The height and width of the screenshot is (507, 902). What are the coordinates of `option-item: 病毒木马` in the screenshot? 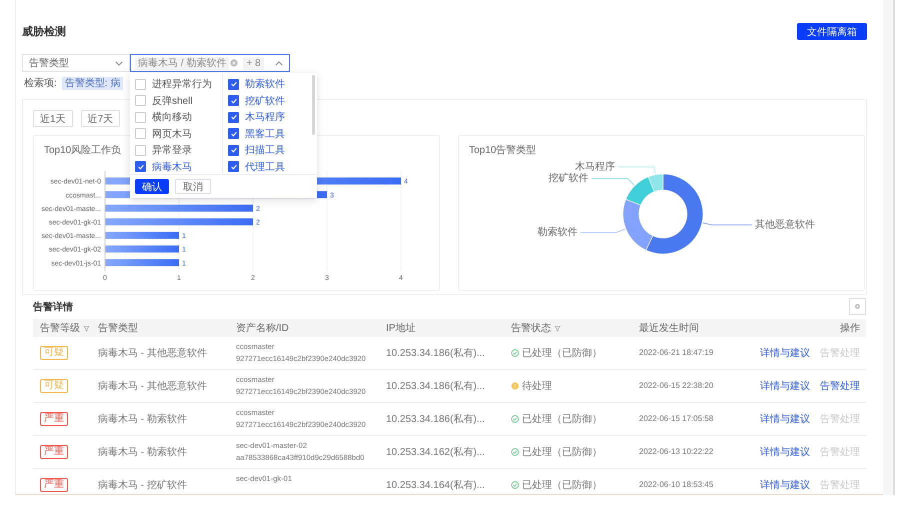 It's located at (176, 166).